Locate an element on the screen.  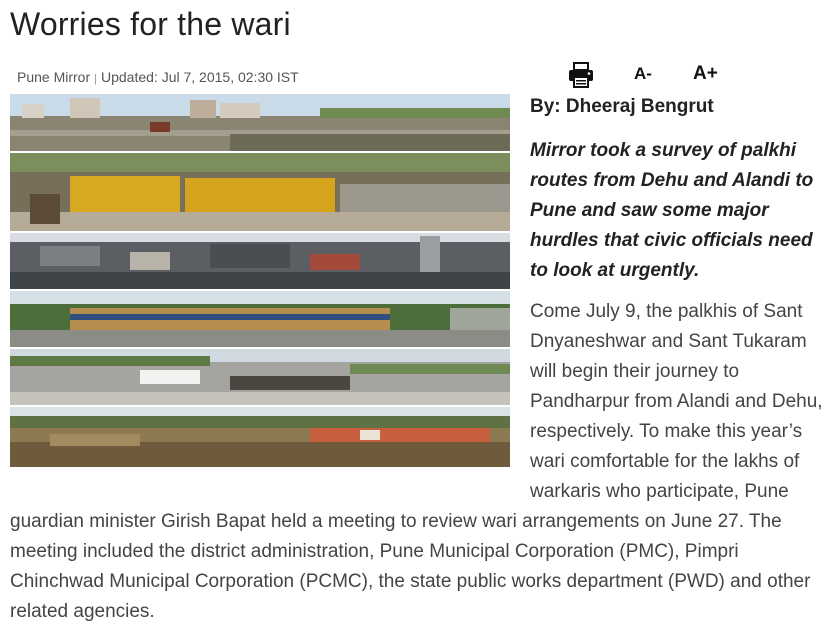
updated-timestamp: Updated: Jul 7, 2015, 02:30 IST is located at coordinates (200, 77).